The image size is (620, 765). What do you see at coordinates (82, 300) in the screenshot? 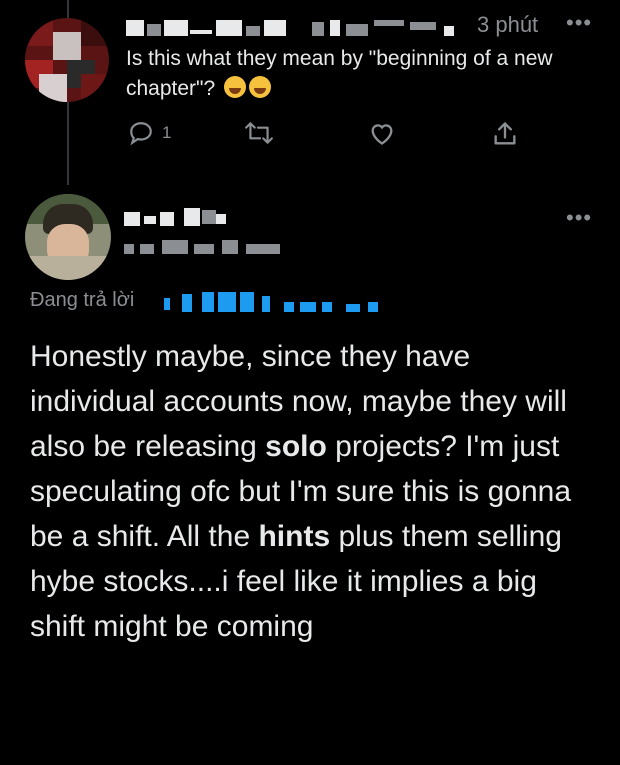
I see `replying-to-label: Đang trả lời` at bounding box center [82, 300].